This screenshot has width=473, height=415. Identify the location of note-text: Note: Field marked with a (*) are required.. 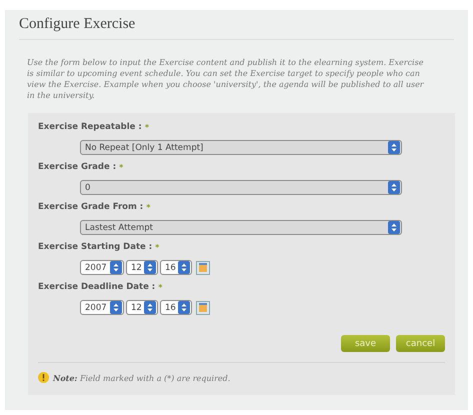
(141, 377).